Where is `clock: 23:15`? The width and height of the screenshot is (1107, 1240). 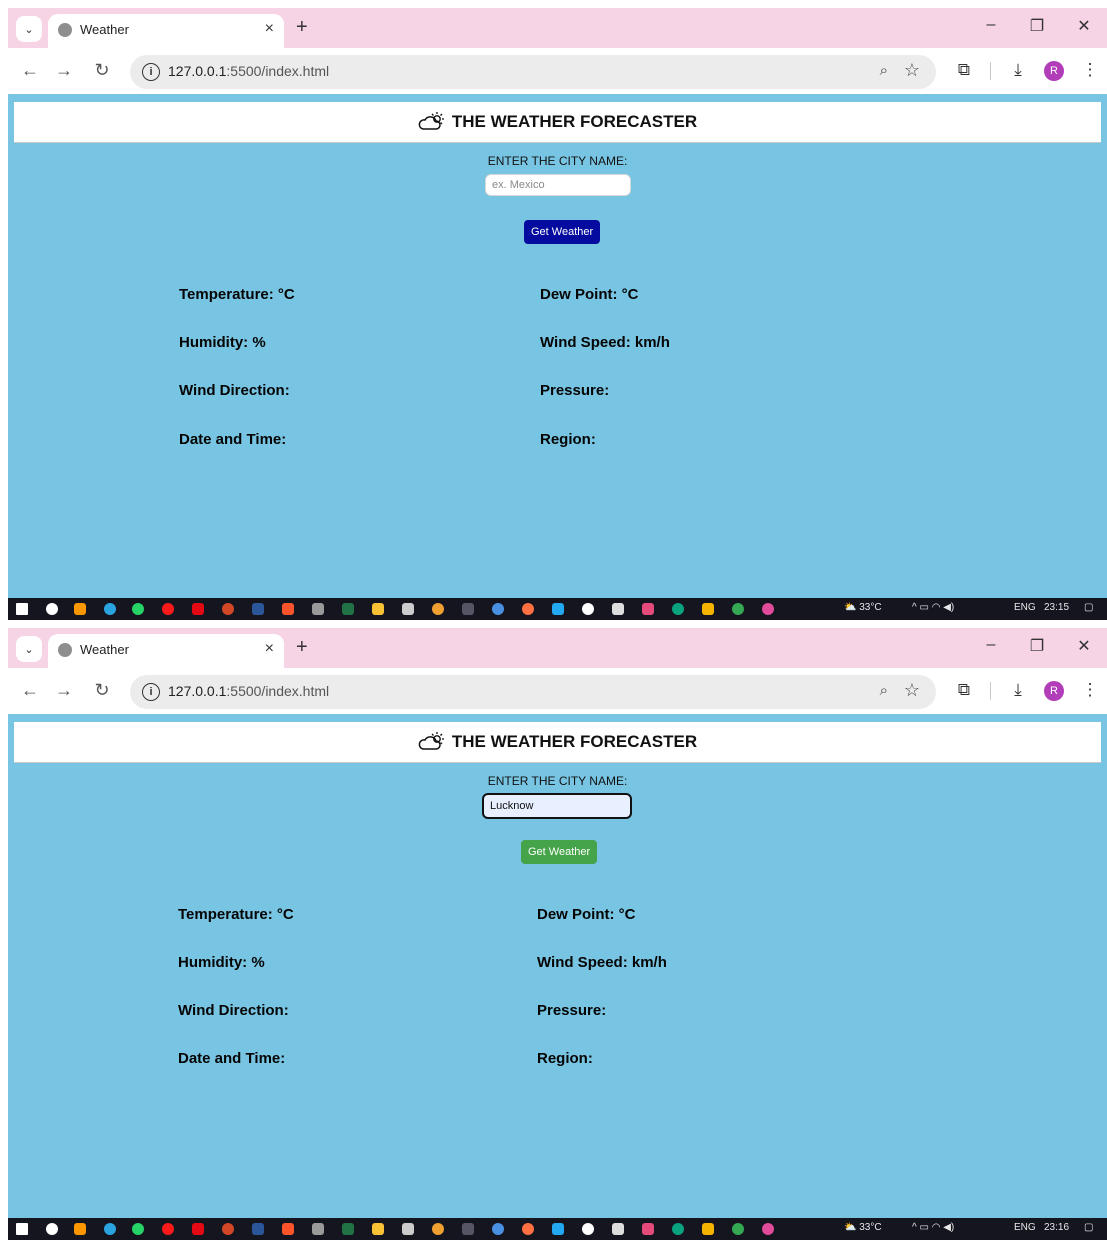
clock: 23:15 is located at coordinates (1056, 607).